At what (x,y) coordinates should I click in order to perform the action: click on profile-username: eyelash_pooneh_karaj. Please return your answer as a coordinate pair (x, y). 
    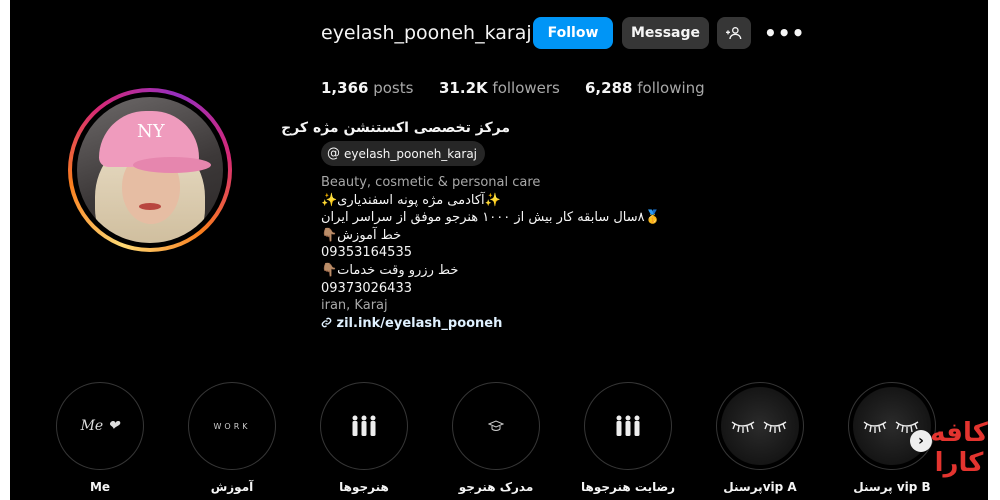
    Looking at the image, I should click on (426, 33).